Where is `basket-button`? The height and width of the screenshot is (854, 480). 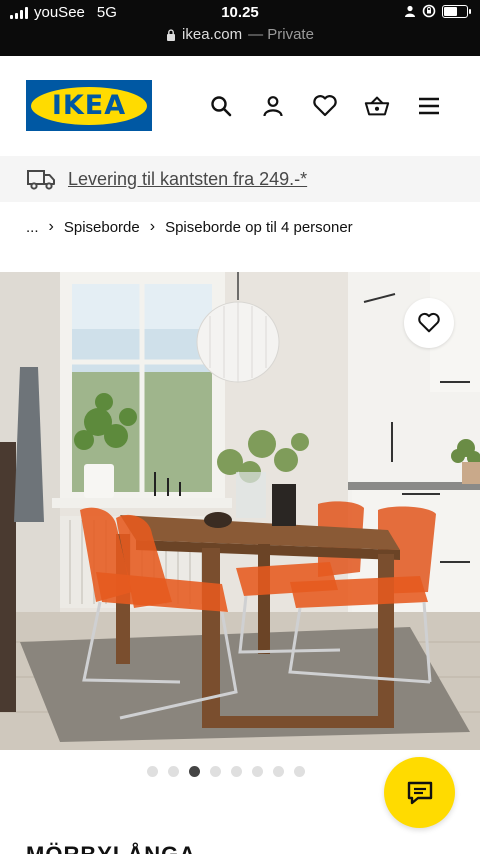
basket-button is located at coordinates (377, 106).